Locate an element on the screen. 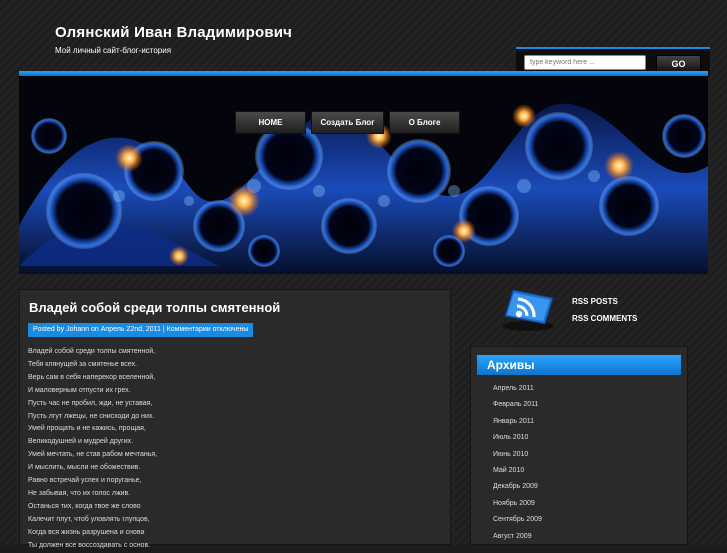  archive-link: Июль 2010 is located at coordinates (517, 438).